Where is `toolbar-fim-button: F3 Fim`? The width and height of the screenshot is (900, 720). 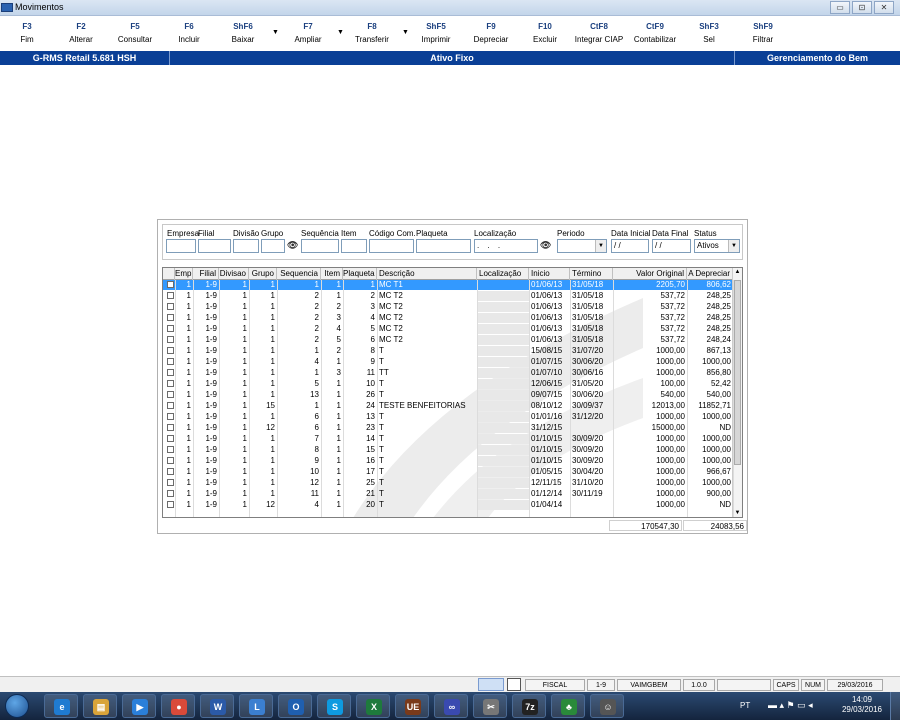
toolbar-fim-button: F3 Fim is located at coordinates (27, 33).